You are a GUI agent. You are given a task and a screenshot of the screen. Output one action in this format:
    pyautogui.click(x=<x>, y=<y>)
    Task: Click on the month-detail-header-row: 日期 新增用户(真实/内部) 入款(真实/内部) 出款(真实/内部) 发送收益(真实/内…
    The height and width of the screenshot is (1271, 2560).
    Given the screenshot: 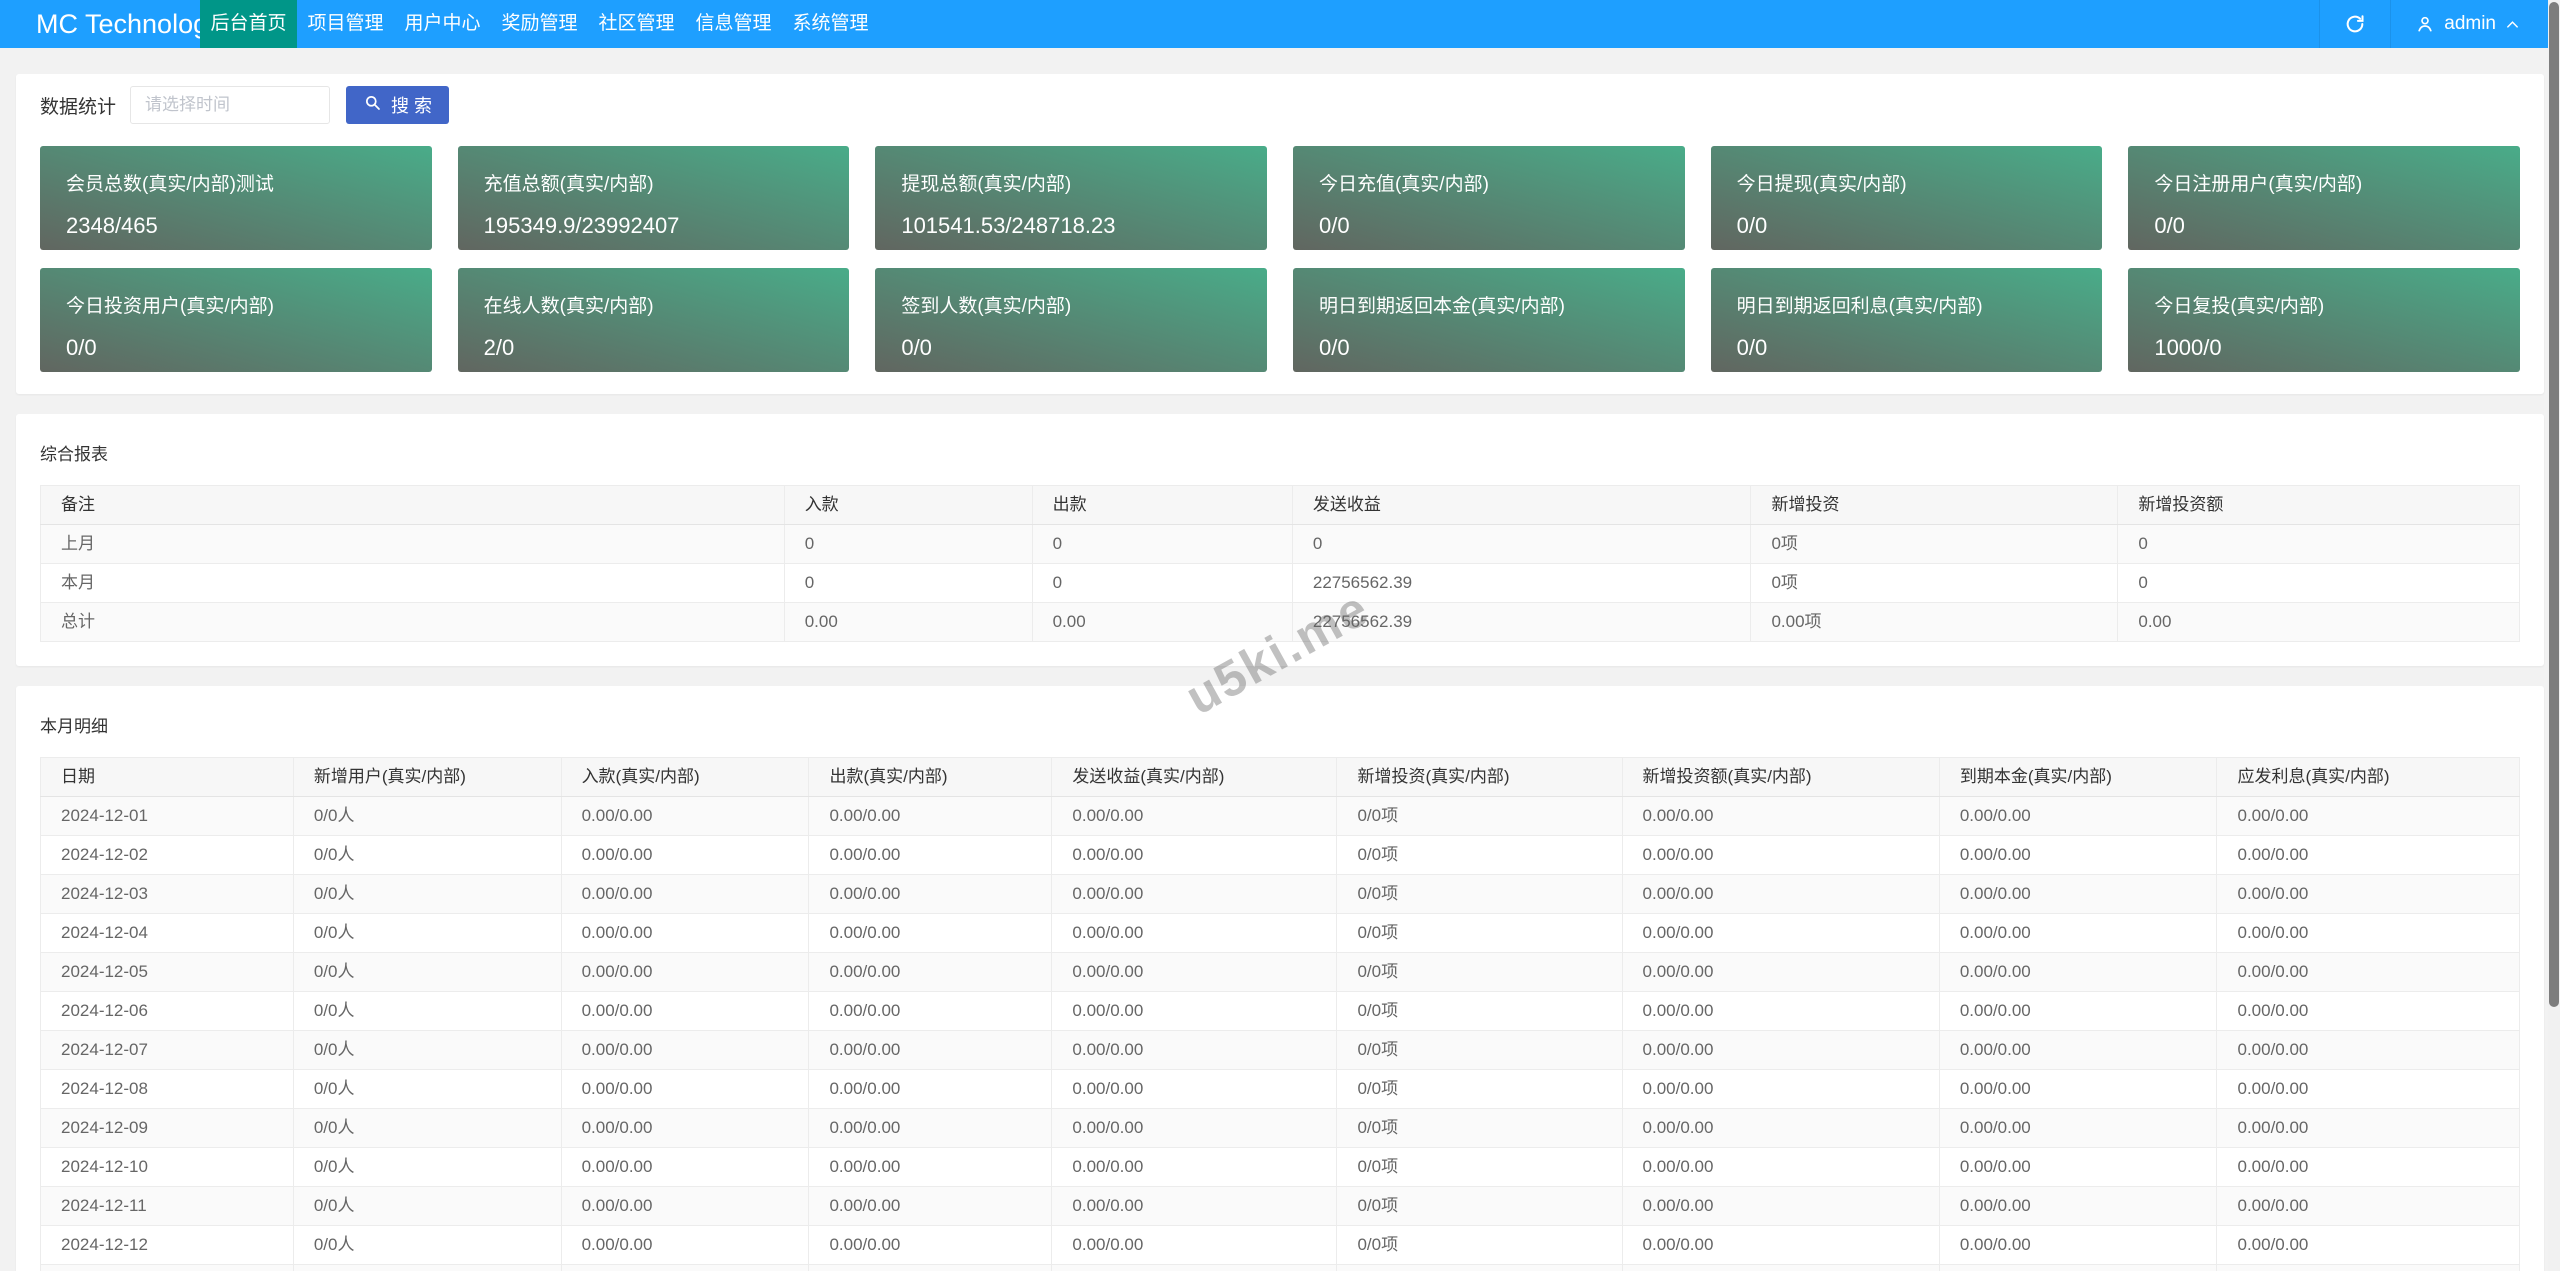 What is the action you would take?
    pyautogui.click(x=1280, y=777)
    